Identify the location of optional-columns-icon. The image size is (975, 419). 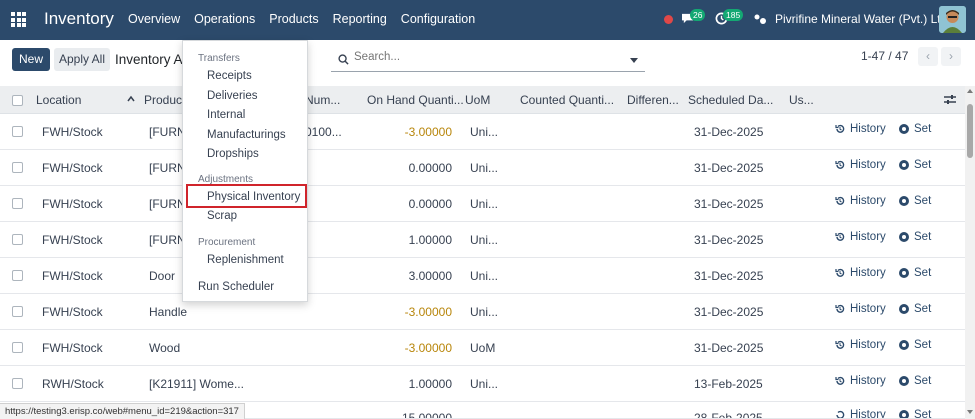
(950, 100).